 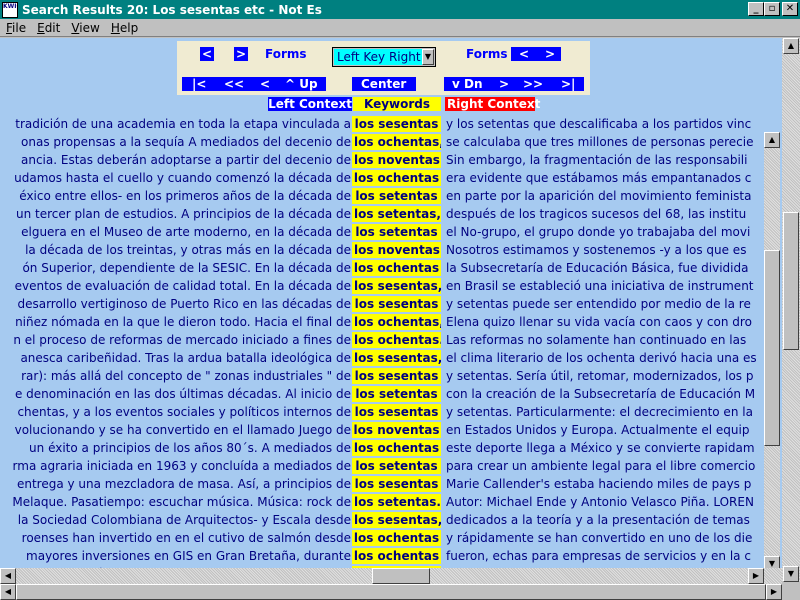 I want to click on window-hscroll-thumb, so click(x=391, y=592).